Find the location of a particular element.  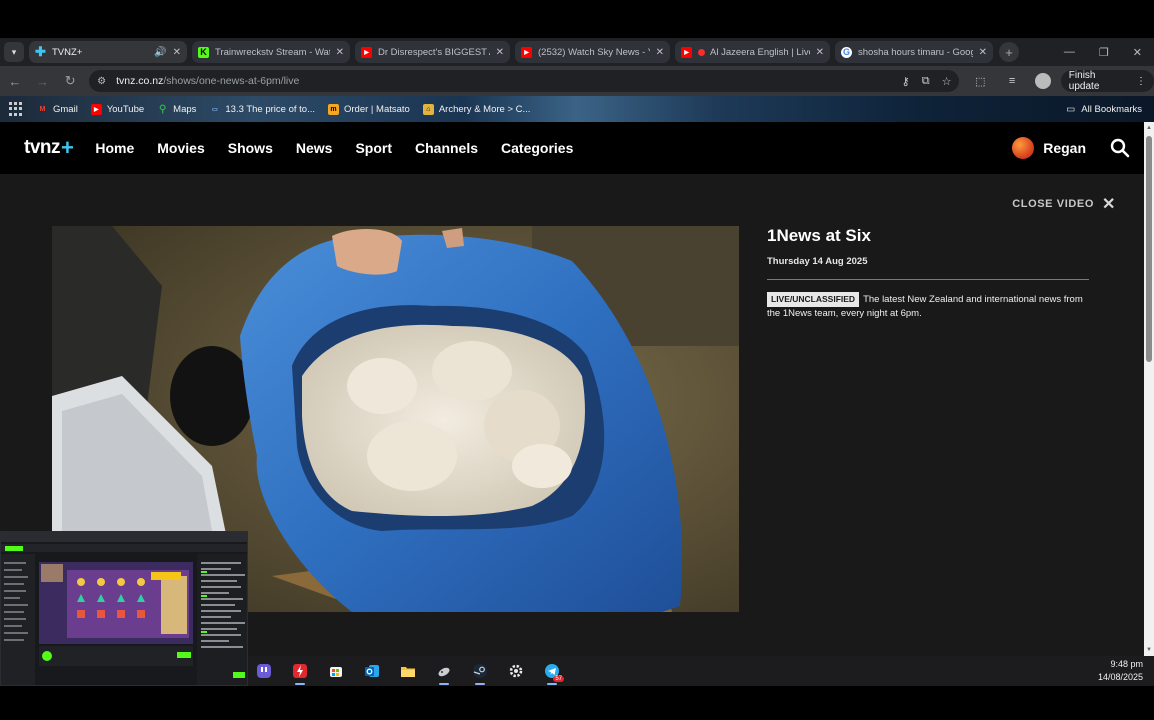

tab-search-button: ▾ is located at coordinates (14, 52).